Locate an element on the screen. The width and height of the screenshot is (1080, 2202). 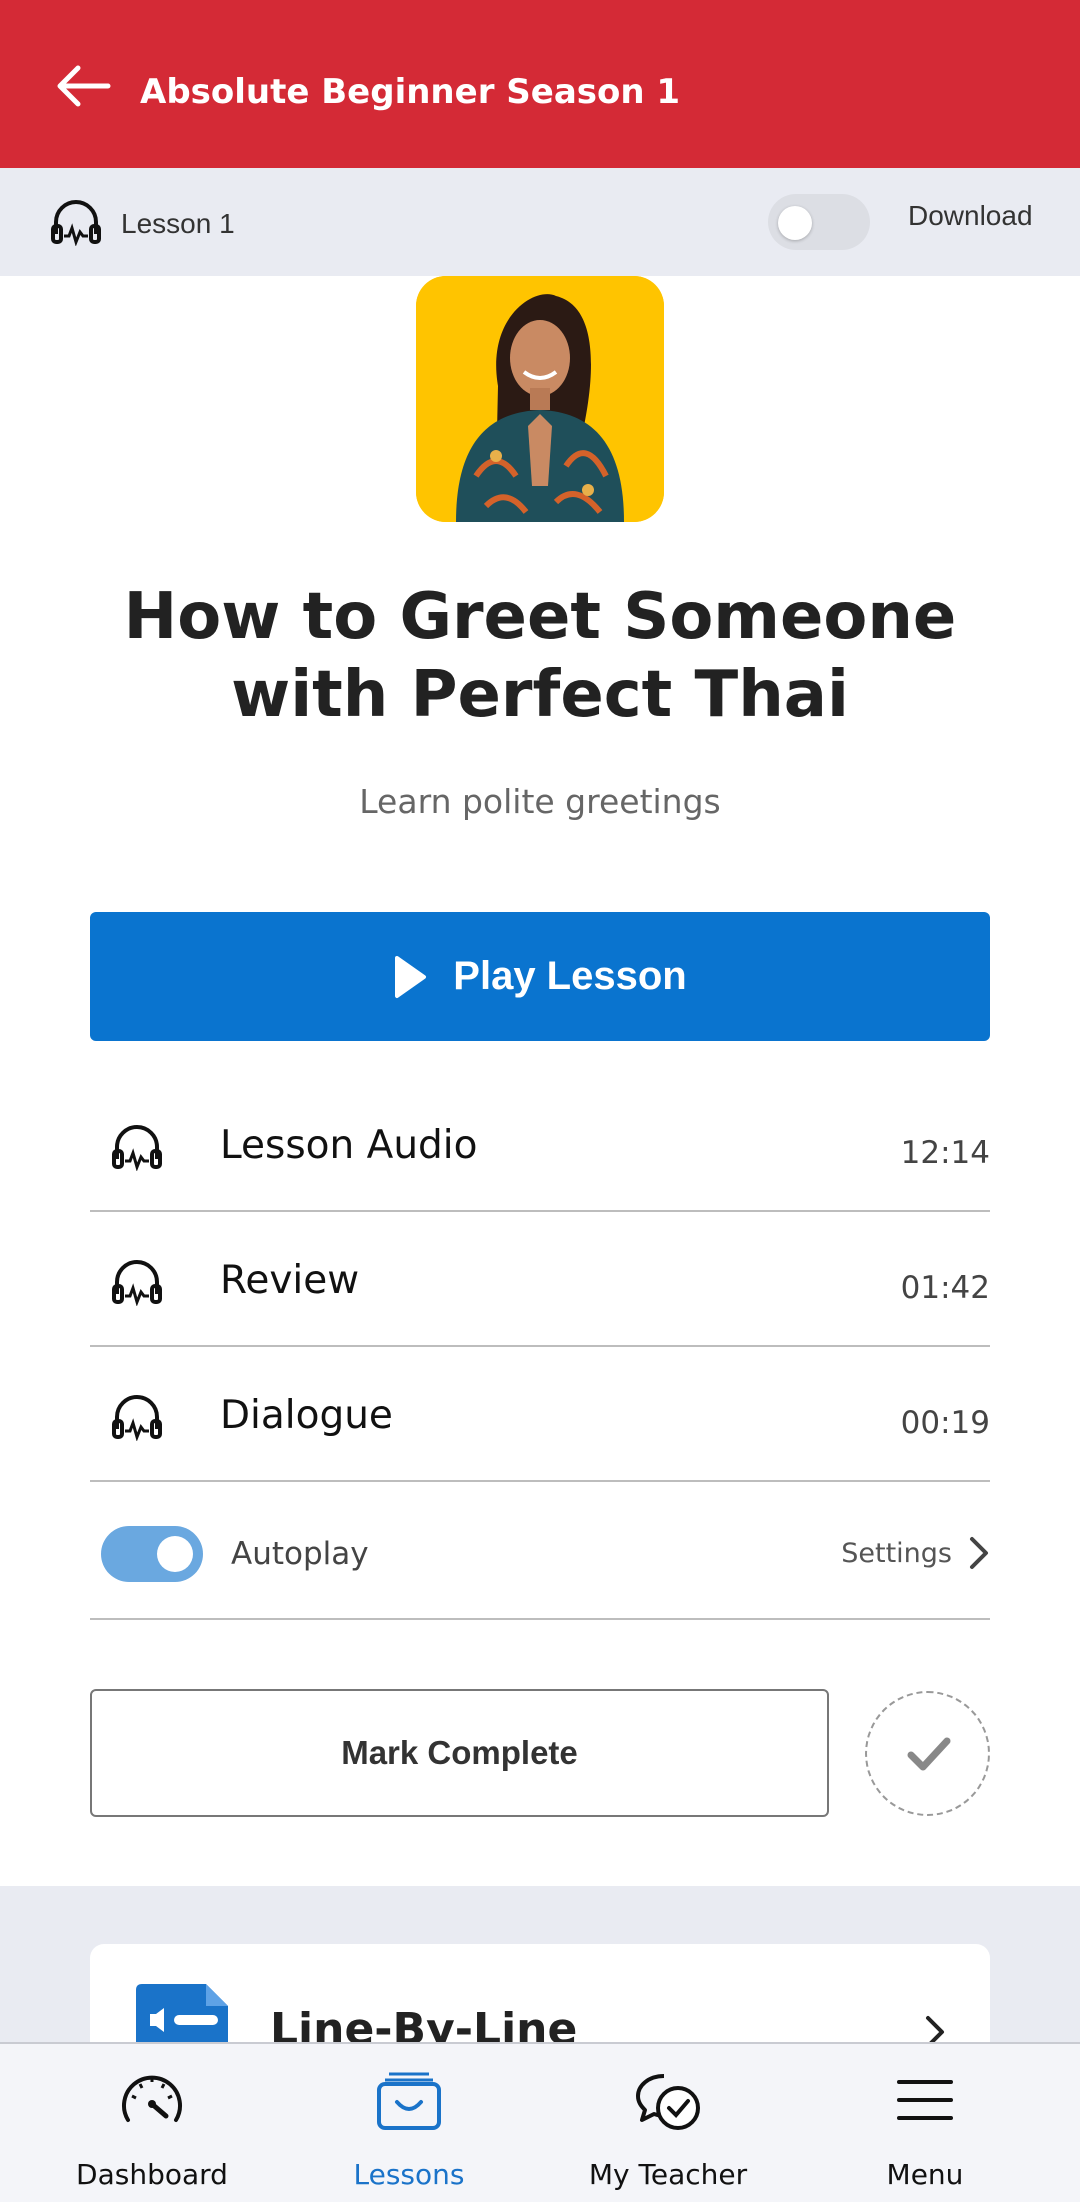
audio-track-review: Review 01:42 is located at coordinates (540, 1279).